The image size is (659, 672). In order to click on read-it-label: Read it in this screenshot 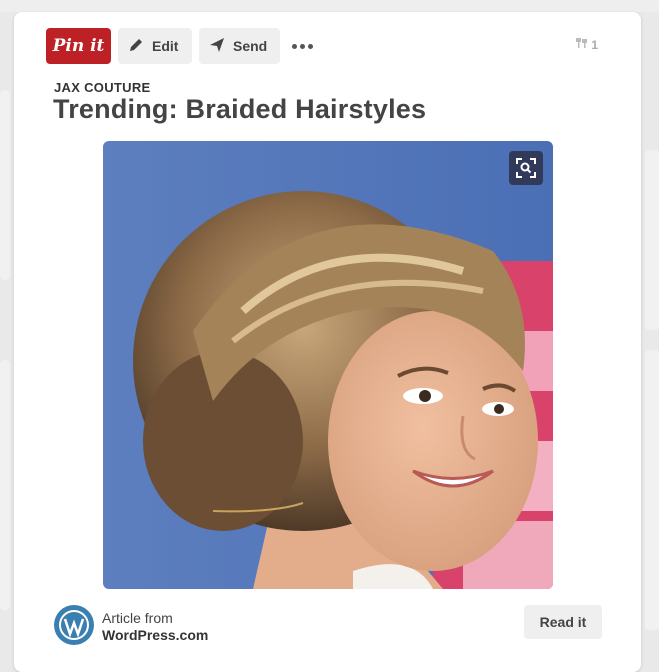, I will do `click(563, 622)`.